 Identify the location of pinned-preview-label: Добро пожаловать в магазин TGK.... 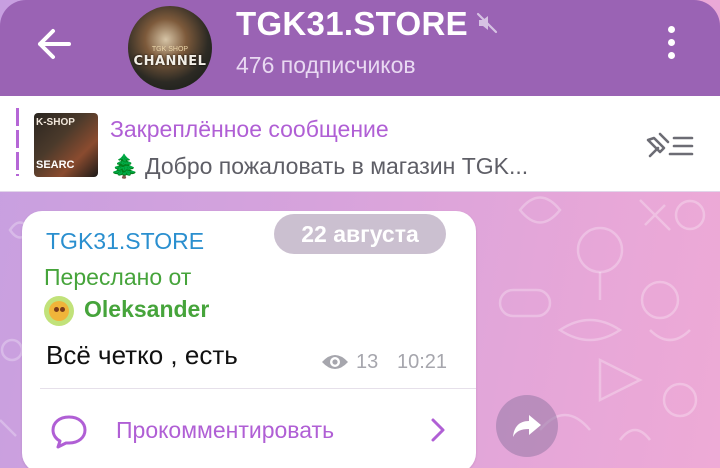
(337, 166).